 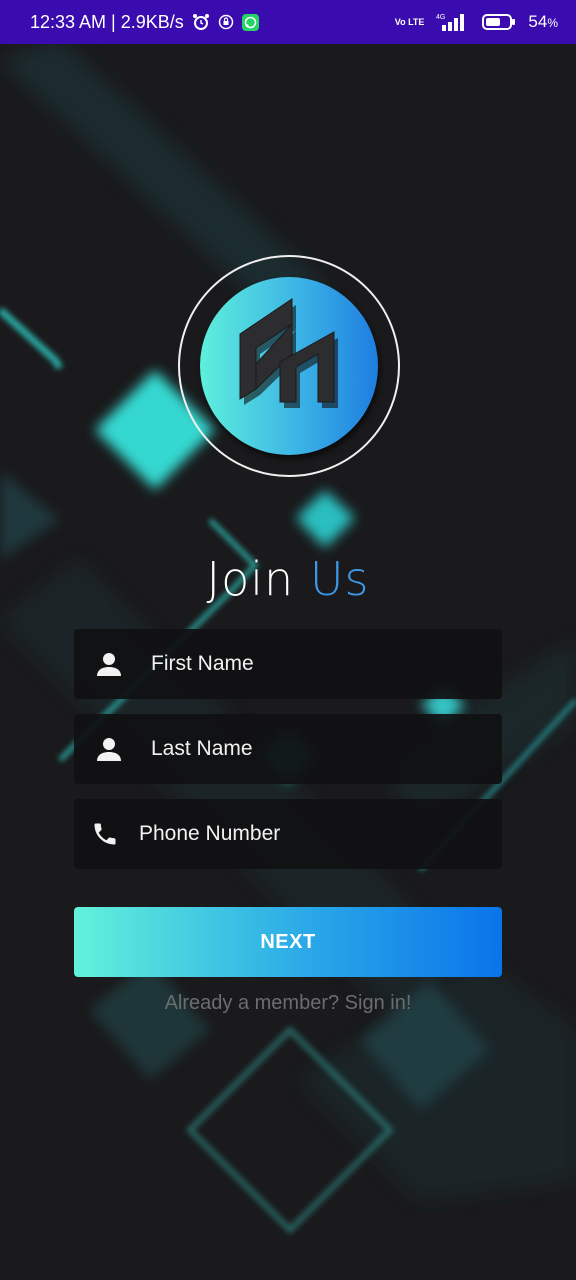 I want to click on last-name-placeholder: Last Name, so click(x=202, y=749).